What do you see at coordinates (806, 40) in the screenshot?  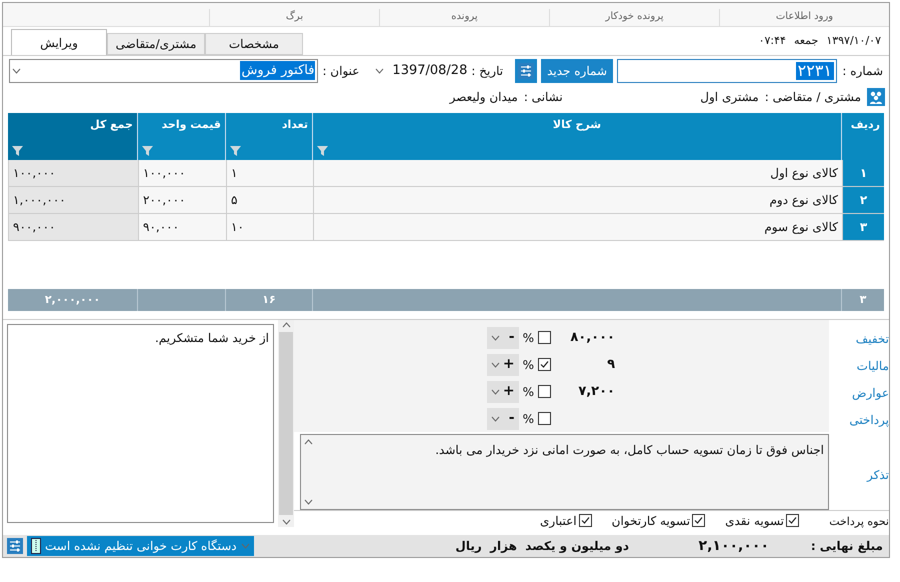 I see `day-text: جمعه` at bounding box center [806, 40].